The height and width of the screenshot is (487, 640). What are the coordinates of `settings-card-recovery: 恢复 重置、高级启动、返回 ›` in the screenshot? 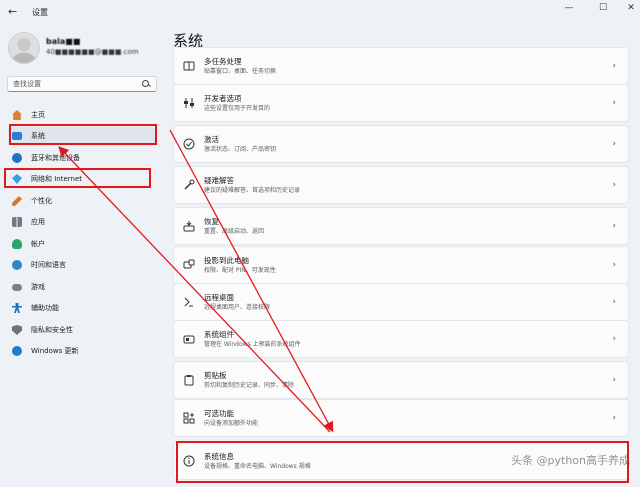 It's located at (401, 226).